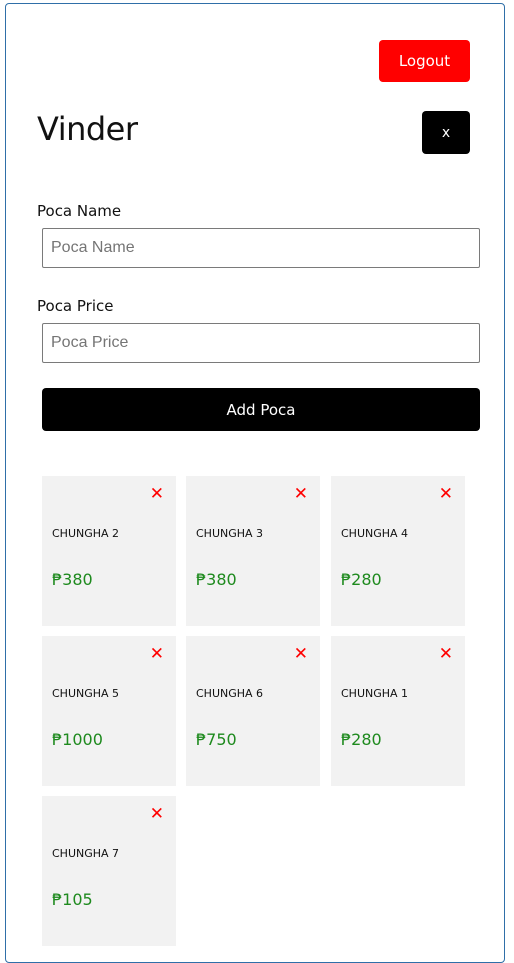  I want to click on poca-card: ✕ CHUNGHA 1 ₱280, so click(398, 711).